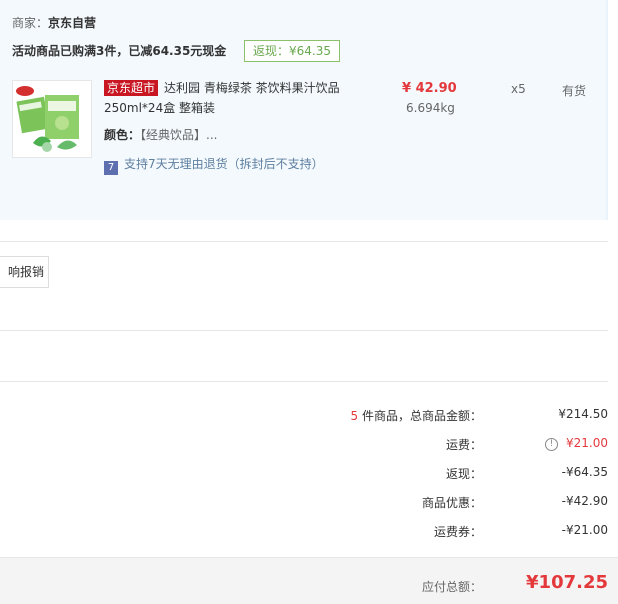  What do you see at coordinates (429, 88) in the screenshot?
I see `item-price: ¥ 42.90` at bounding box center [429, 88].